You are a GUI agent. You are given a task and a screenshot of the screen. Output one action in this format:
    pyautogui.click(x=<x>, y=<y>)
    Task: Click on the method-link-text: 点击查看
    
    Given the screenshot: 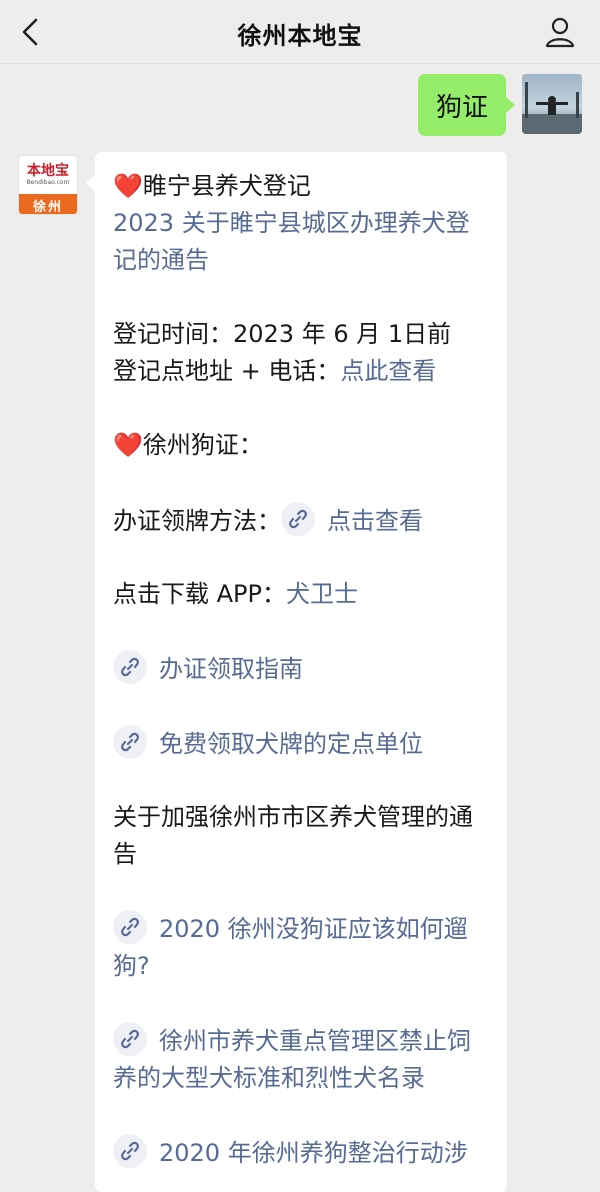 What is the action you would take?
    pyautogui.click(x=375, y=521)
    